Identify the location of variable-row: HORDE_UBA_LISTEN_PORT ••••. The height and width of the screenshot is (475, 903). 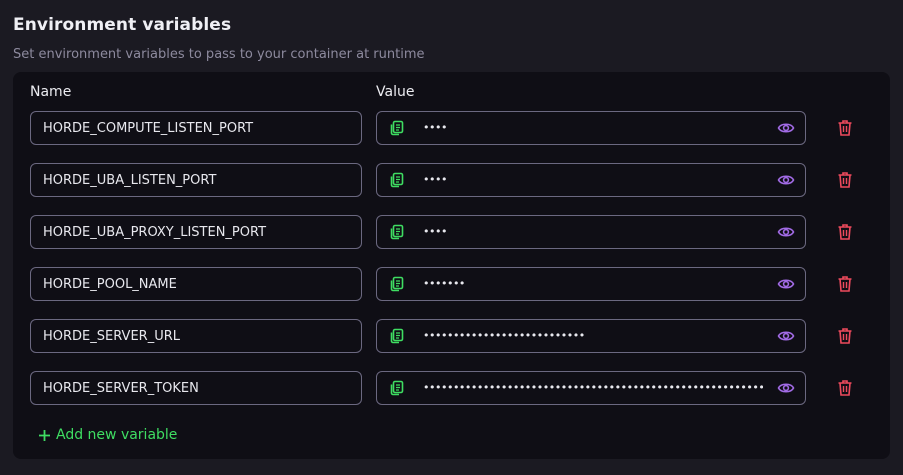
(451, 180).